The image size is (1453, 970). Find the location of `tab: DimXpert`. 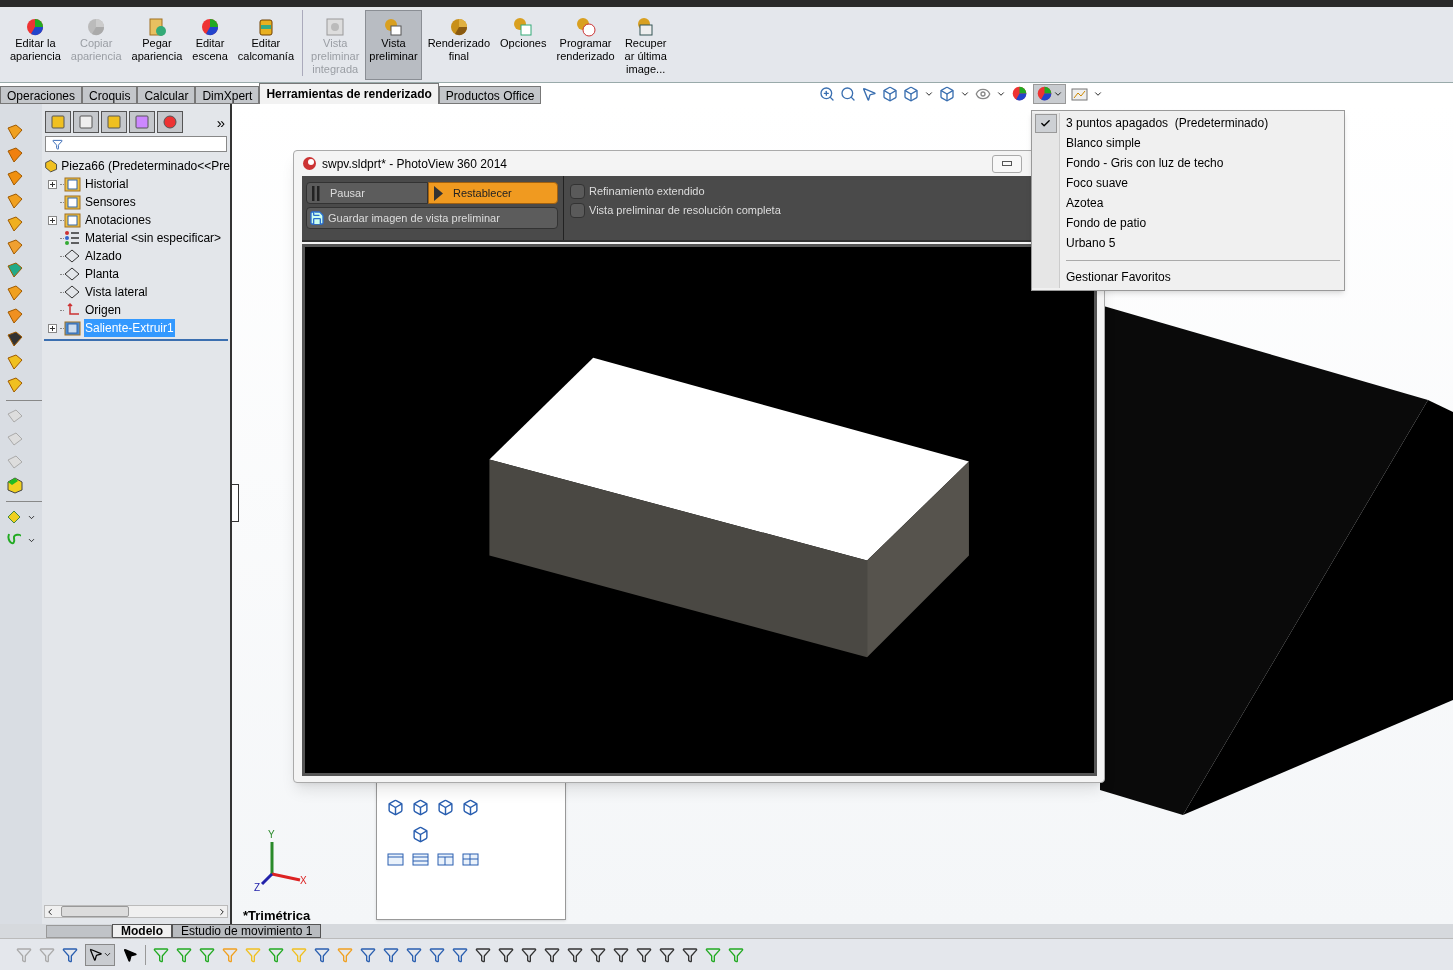

tab: DimXpert is located at coordinates (227, 95).